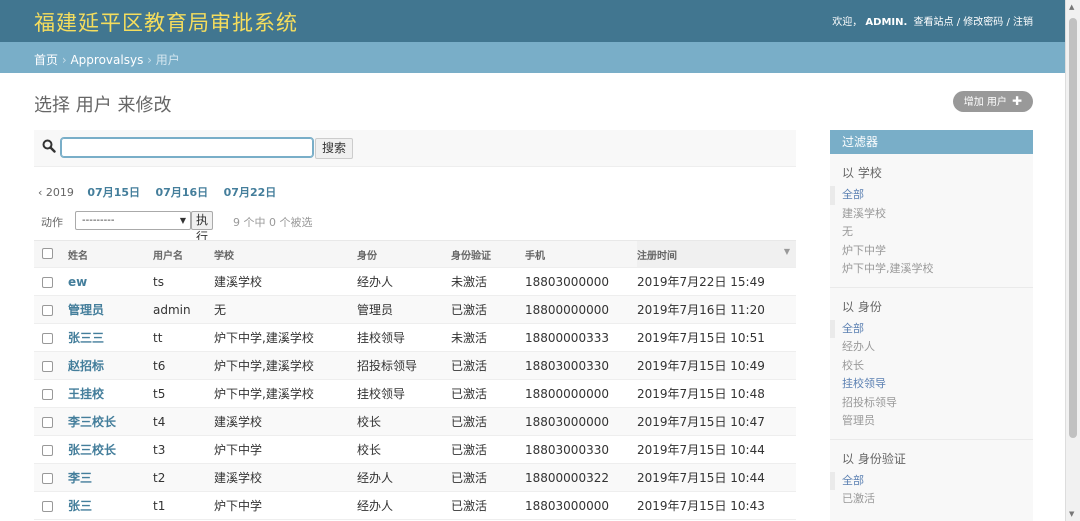  Describe the element at coordinates (113, 192) in the screenshot. I see `date-day-link: 07月15日` at that location.